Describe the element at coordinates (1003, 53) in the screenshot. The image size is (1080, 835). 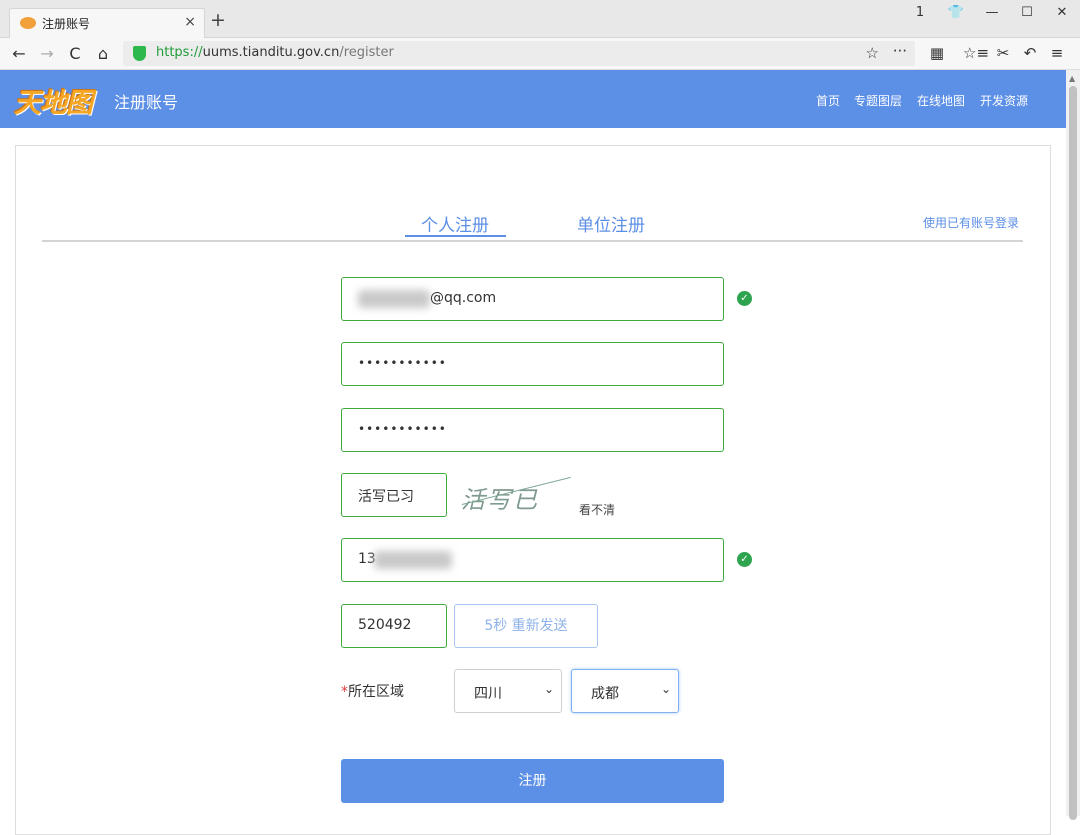
I see `screenshot-scissors-icon: ✂` at that location.